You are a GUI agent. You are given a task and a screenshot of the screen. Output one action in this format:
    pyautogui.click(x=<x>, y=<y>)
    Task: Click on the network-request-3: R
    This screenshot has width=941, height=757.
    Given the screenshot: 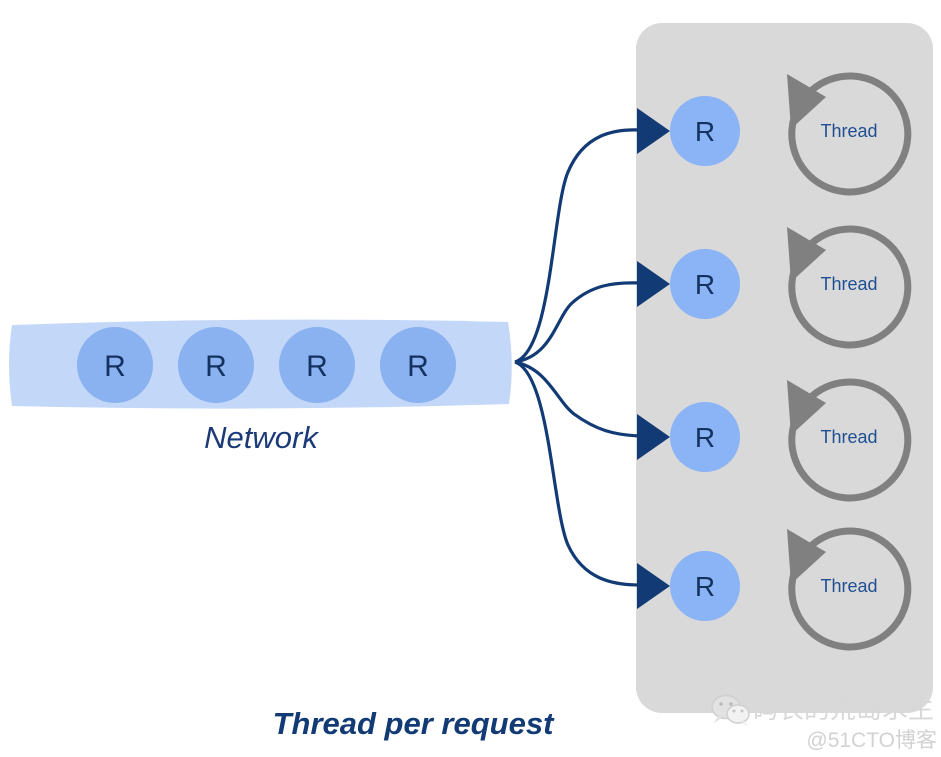 What is the action you would take?
    pyautogui.click(x=317, y=365)
    